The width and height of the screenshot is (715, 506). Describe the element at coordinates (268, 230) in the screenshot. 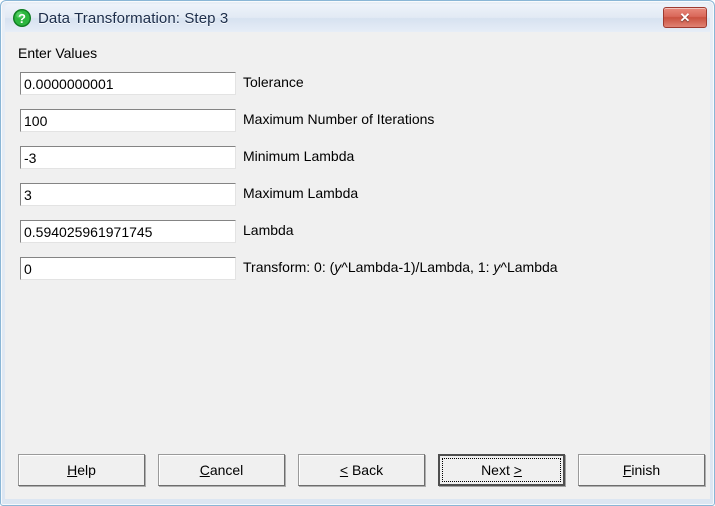

I see `lambda-label: Lambda` at that location.